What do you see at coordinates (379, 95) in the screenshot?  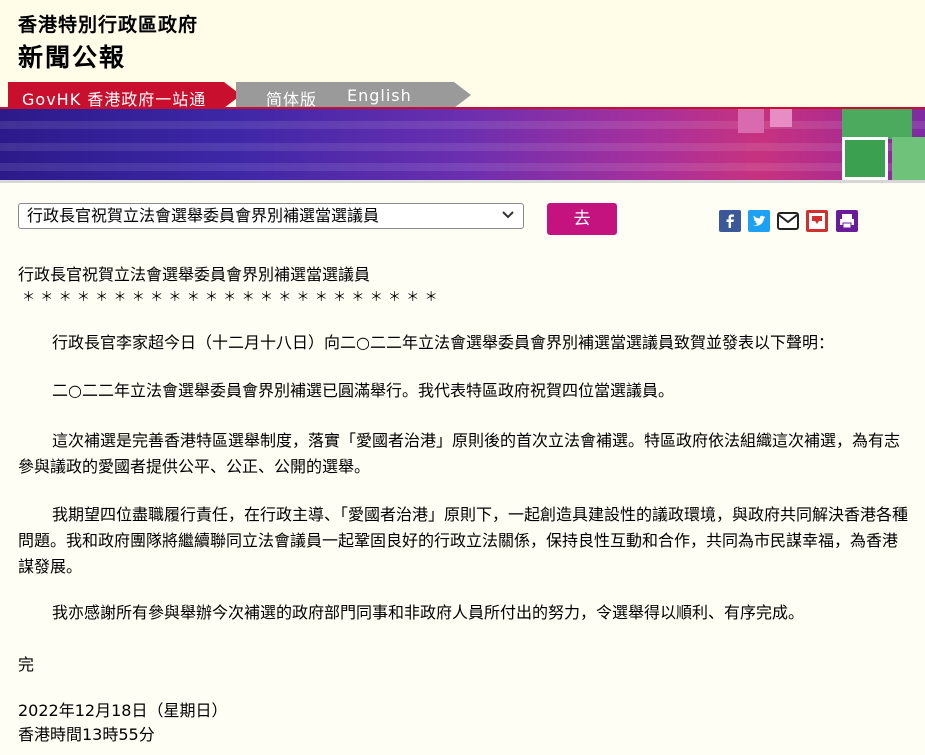 I see `english-link: English` at bounding box center [379, 95].